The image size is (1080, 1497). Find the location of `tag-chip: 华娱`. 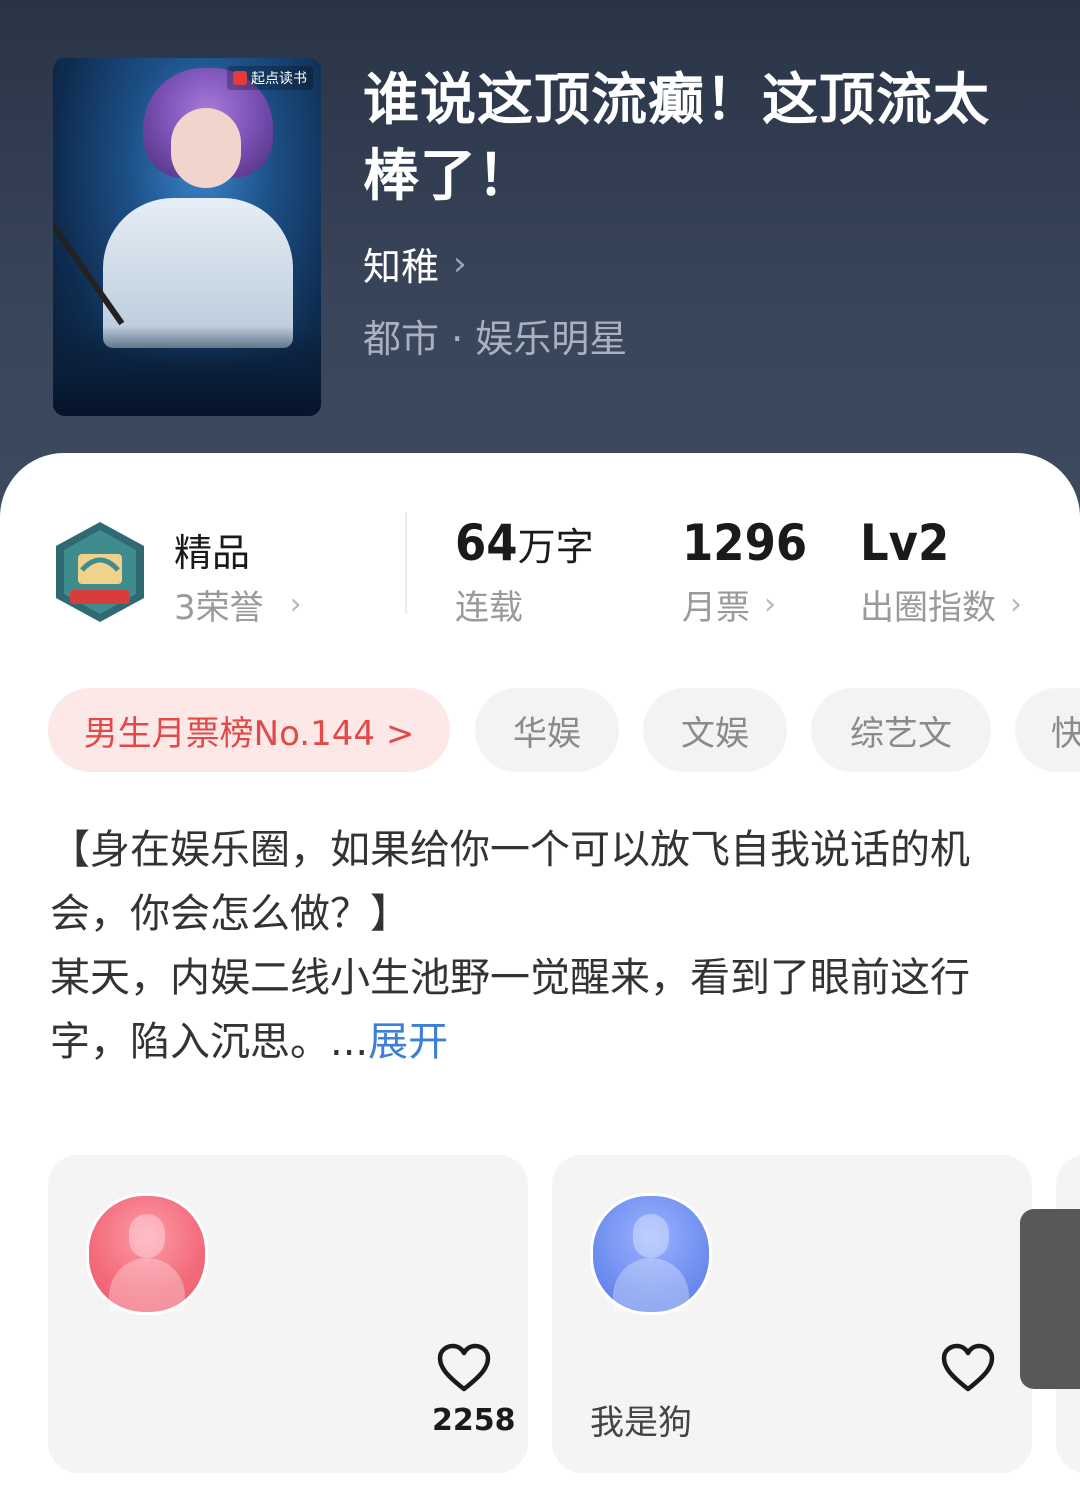

tag-chip: 华娱 is located at coordinates (547, 730).